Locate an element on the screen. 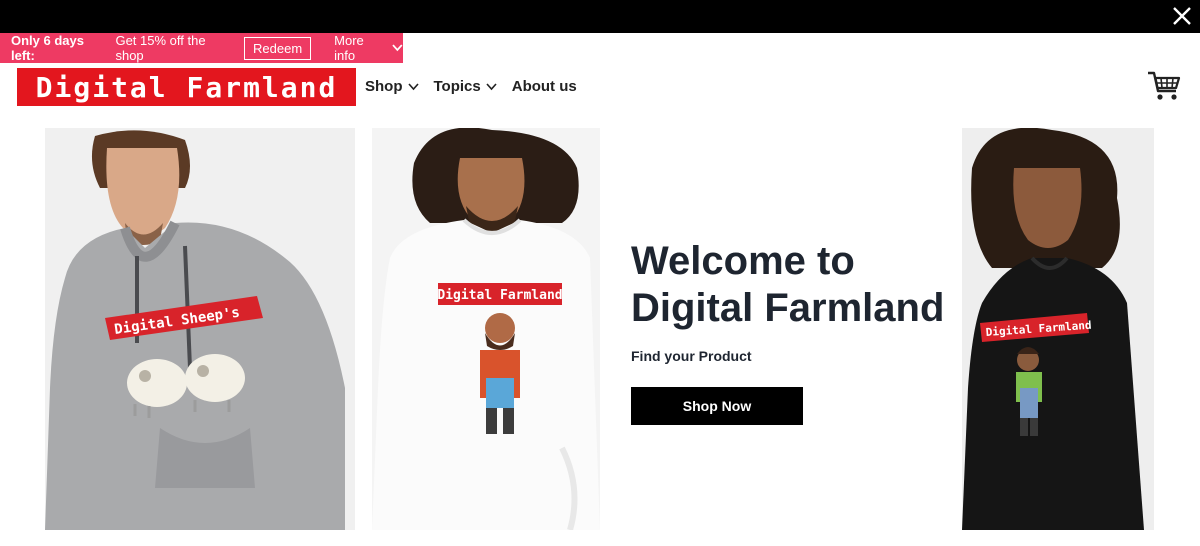 The height and width of the screenshot is (546, 1200). brand-logo: Digital Farmland is located at coordinates (186, 87).